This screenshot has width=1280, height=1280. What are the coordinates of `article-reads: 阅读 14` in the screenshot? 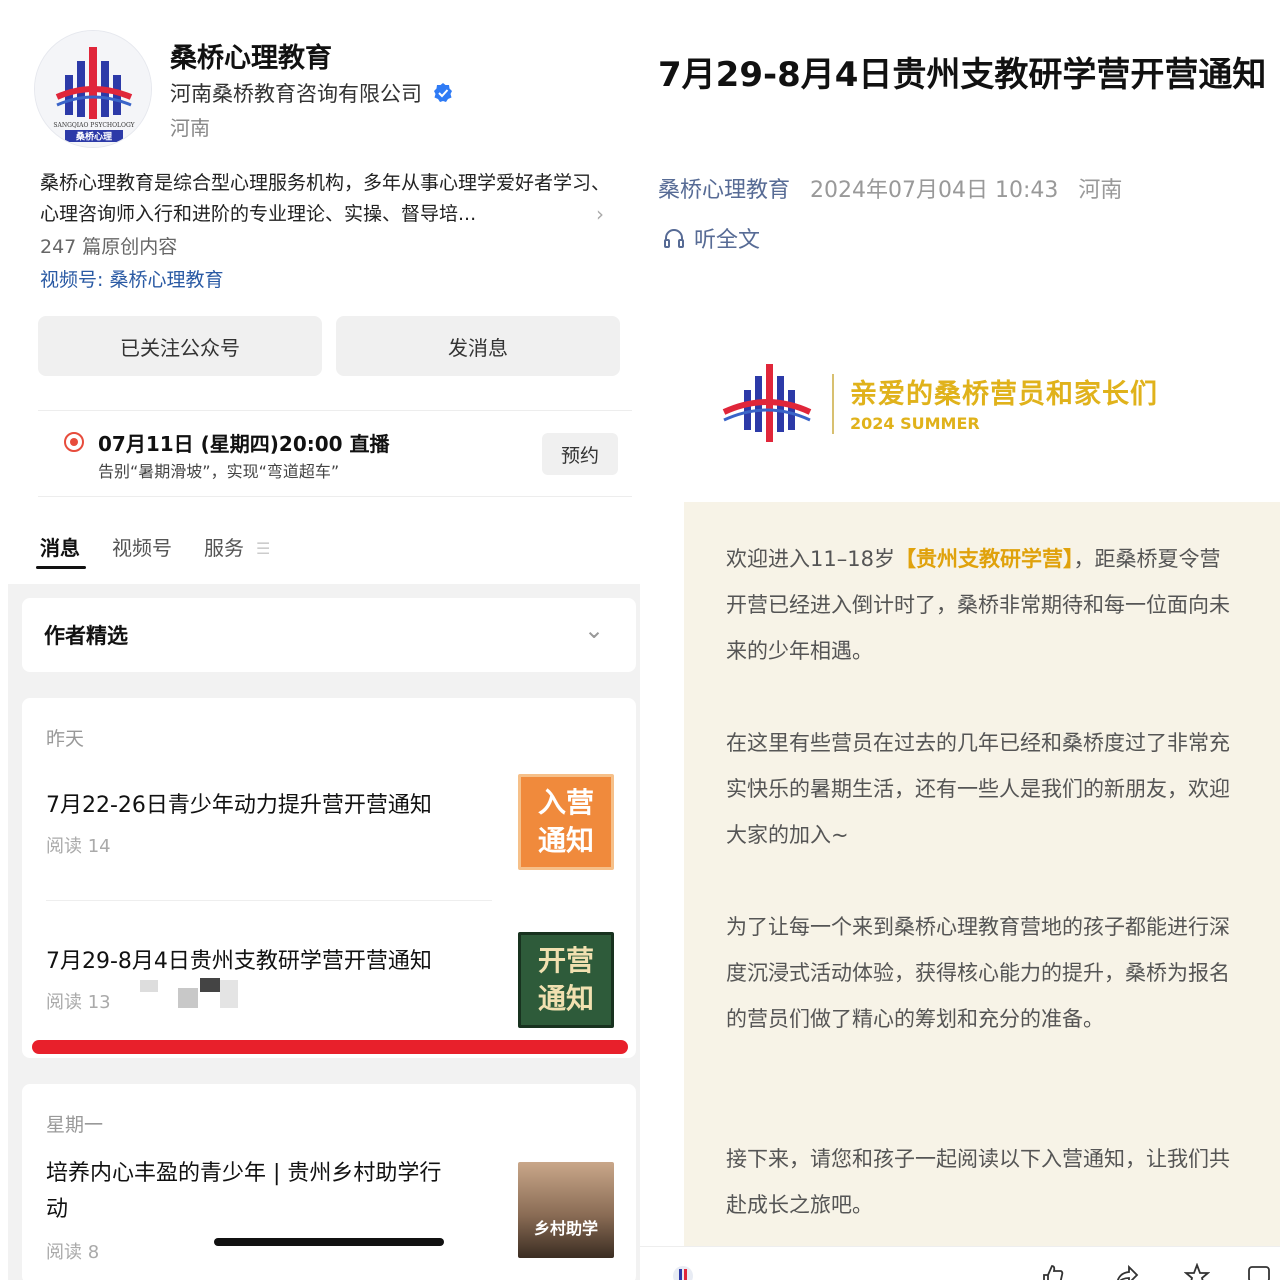 It's located at (78, 846).